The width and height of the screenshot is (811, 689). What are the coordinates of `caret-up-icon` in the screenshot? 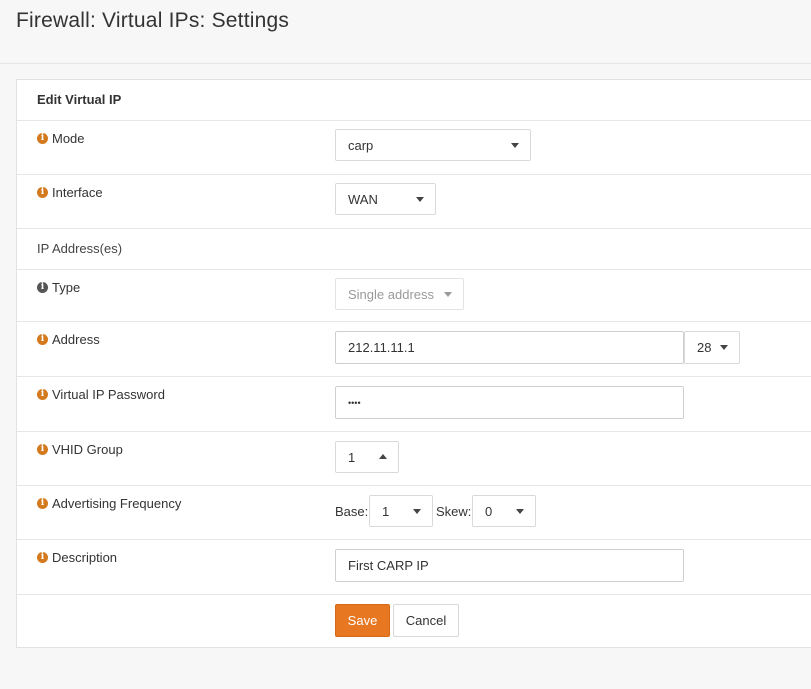 It's located at (383, 456).